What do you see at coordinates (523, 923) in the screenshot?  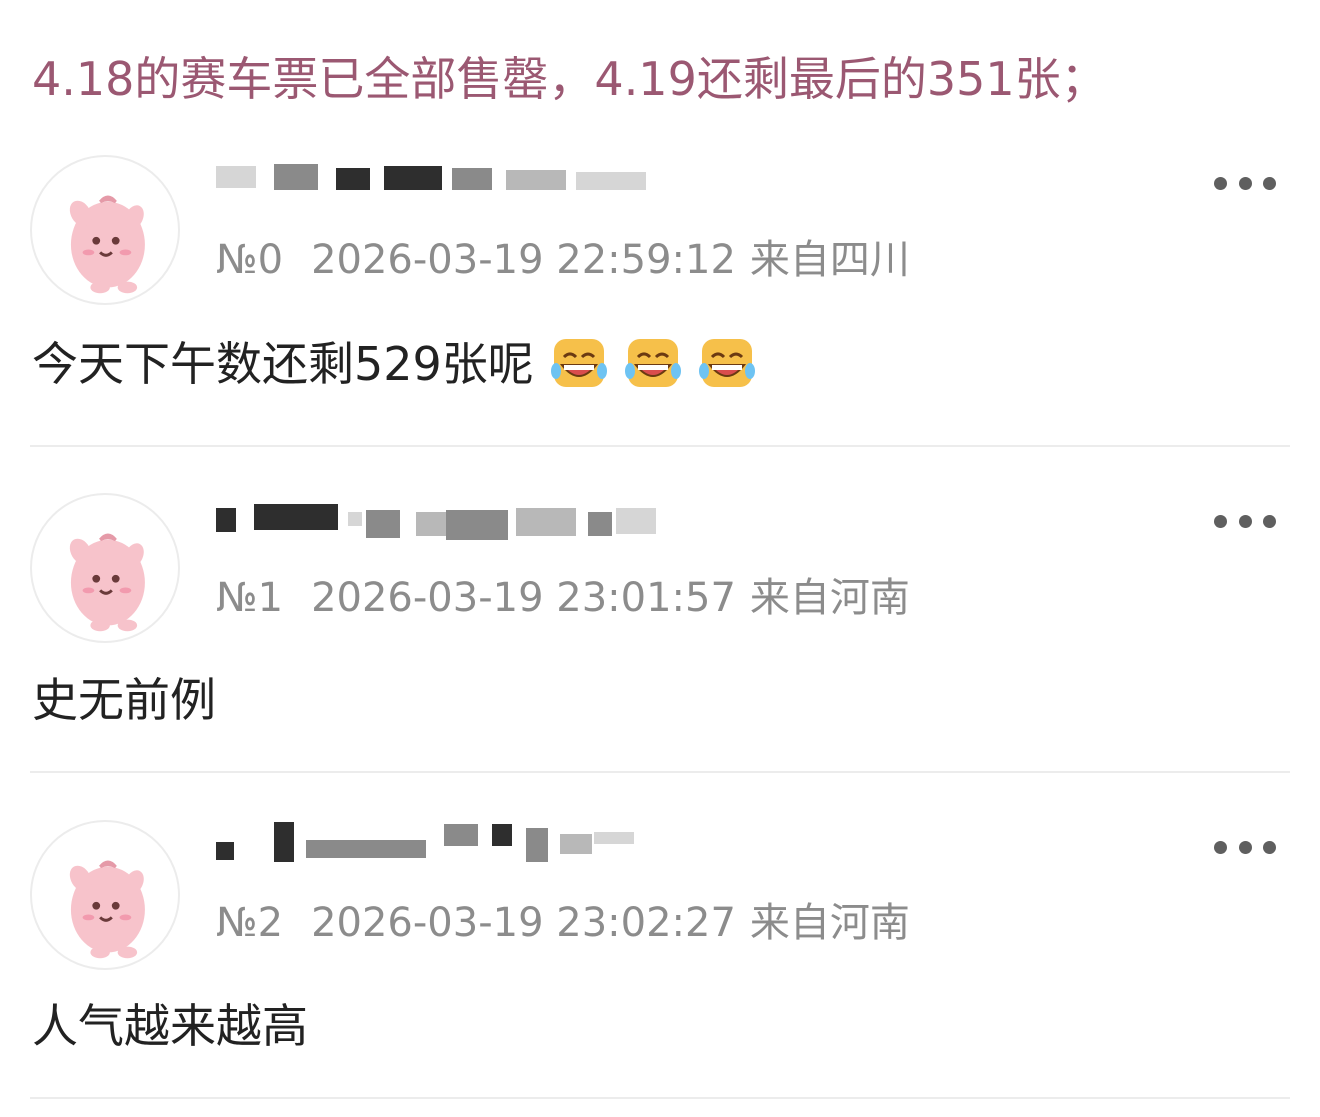 I see `comment-datetime: 2026-03-19 23:02:27` at bounding box center [523, 923].